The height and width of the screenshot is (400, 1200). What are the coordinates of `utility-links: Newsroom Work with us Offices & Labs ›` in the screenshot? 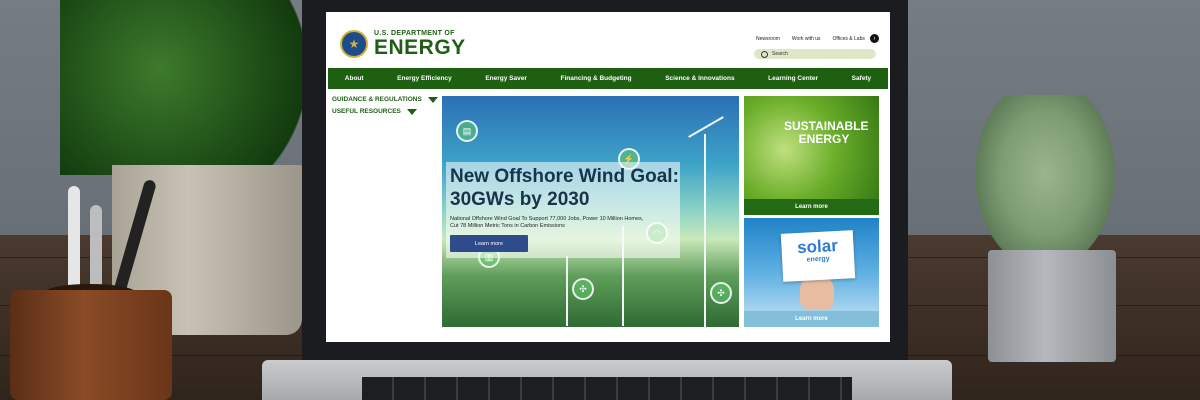 It's located at (817, 38).